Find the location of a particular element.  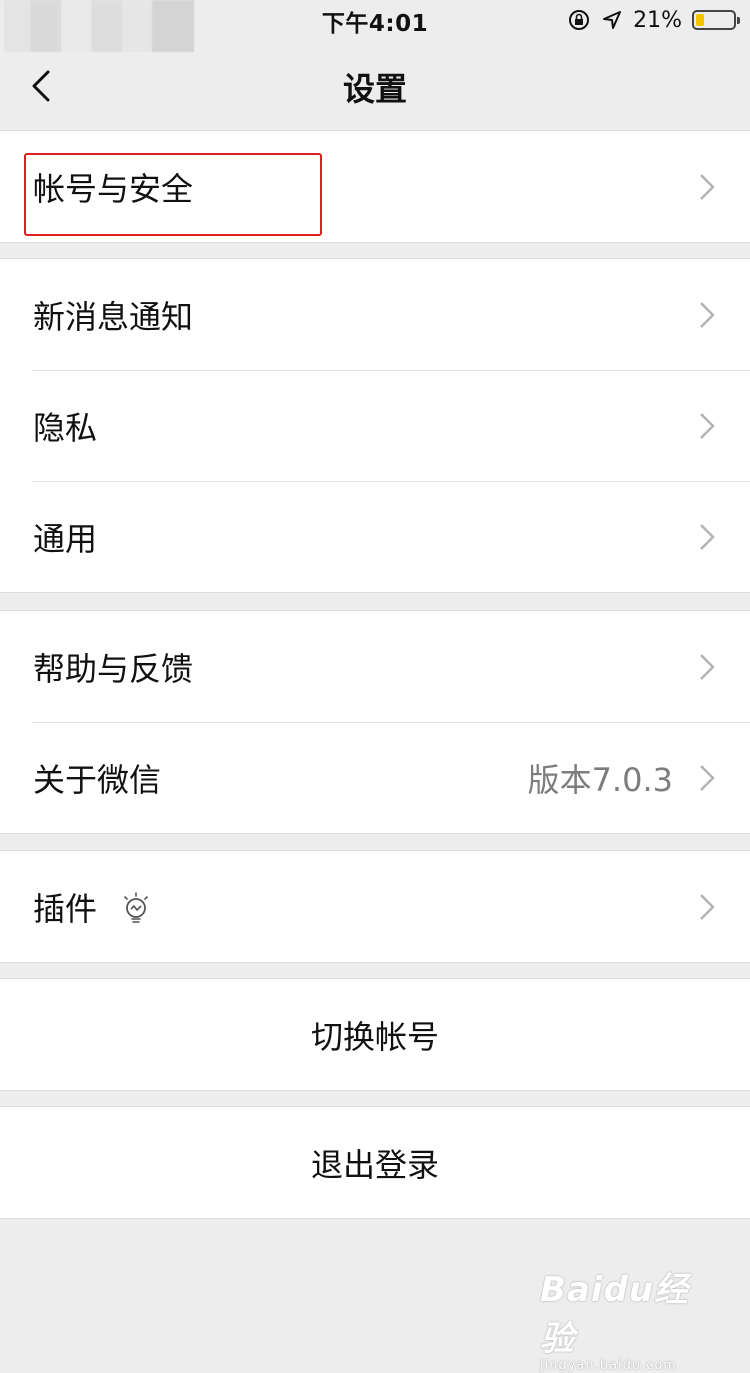

settings-item-about: 关于微信 版本7.0.3 is located at coordinates (375, 777).